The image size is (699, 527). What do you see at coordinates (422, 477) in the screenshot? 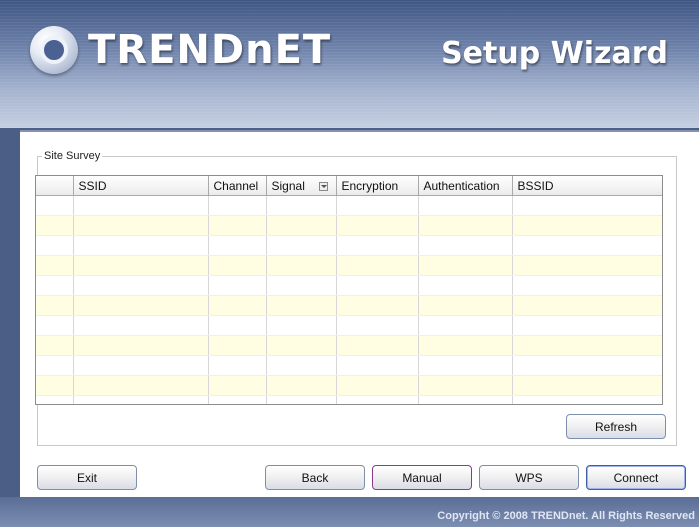
I see `manual-button: Manual` at bounding box center [422, 477].